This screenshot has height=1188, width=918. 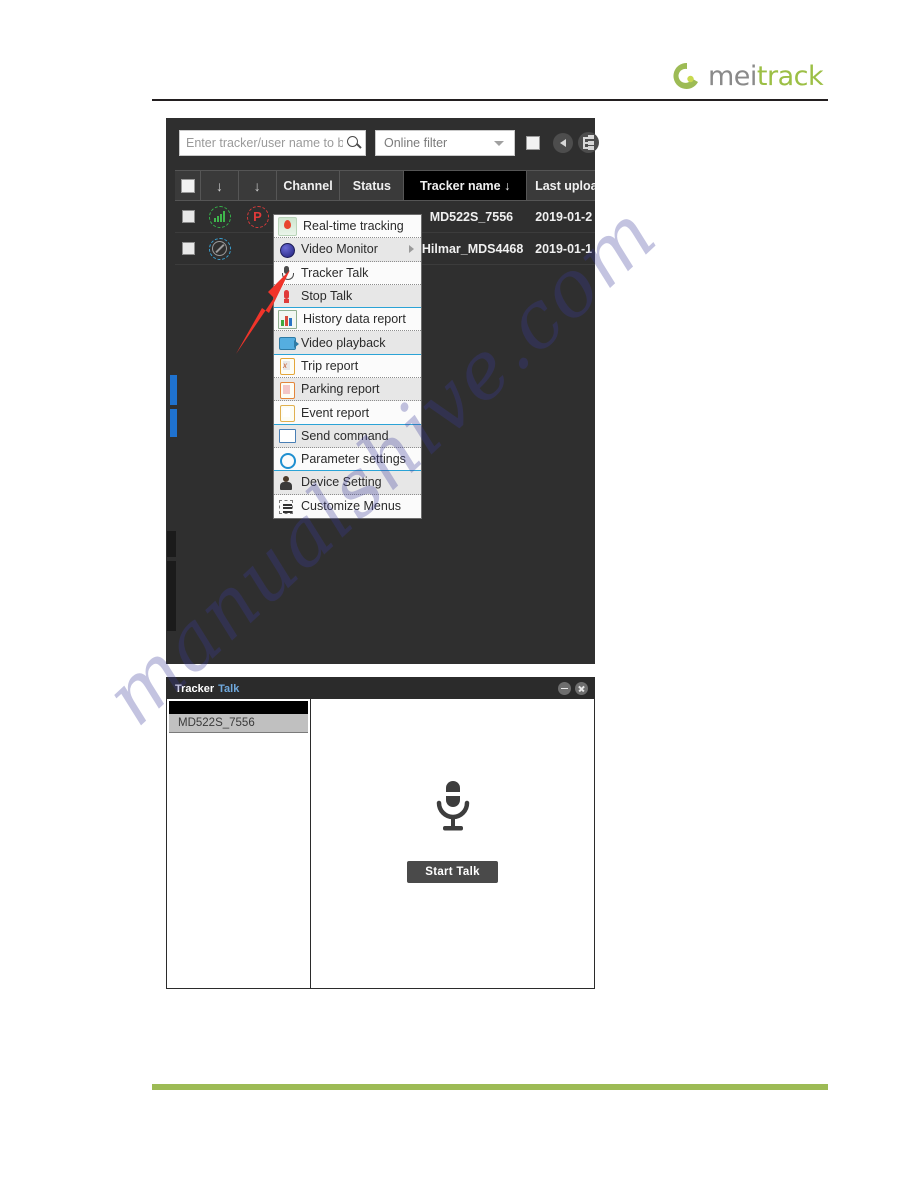 I want to click on menu-item-history-data-report: History data report, so click(x=347, y=320).